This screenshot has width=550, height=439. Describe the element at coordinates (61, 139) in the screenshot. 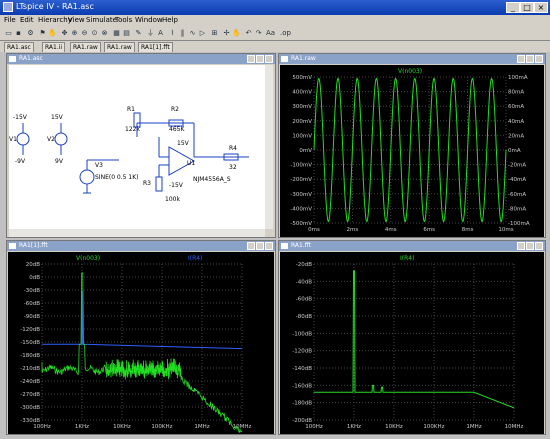

I see `v2-symbol` at that location.